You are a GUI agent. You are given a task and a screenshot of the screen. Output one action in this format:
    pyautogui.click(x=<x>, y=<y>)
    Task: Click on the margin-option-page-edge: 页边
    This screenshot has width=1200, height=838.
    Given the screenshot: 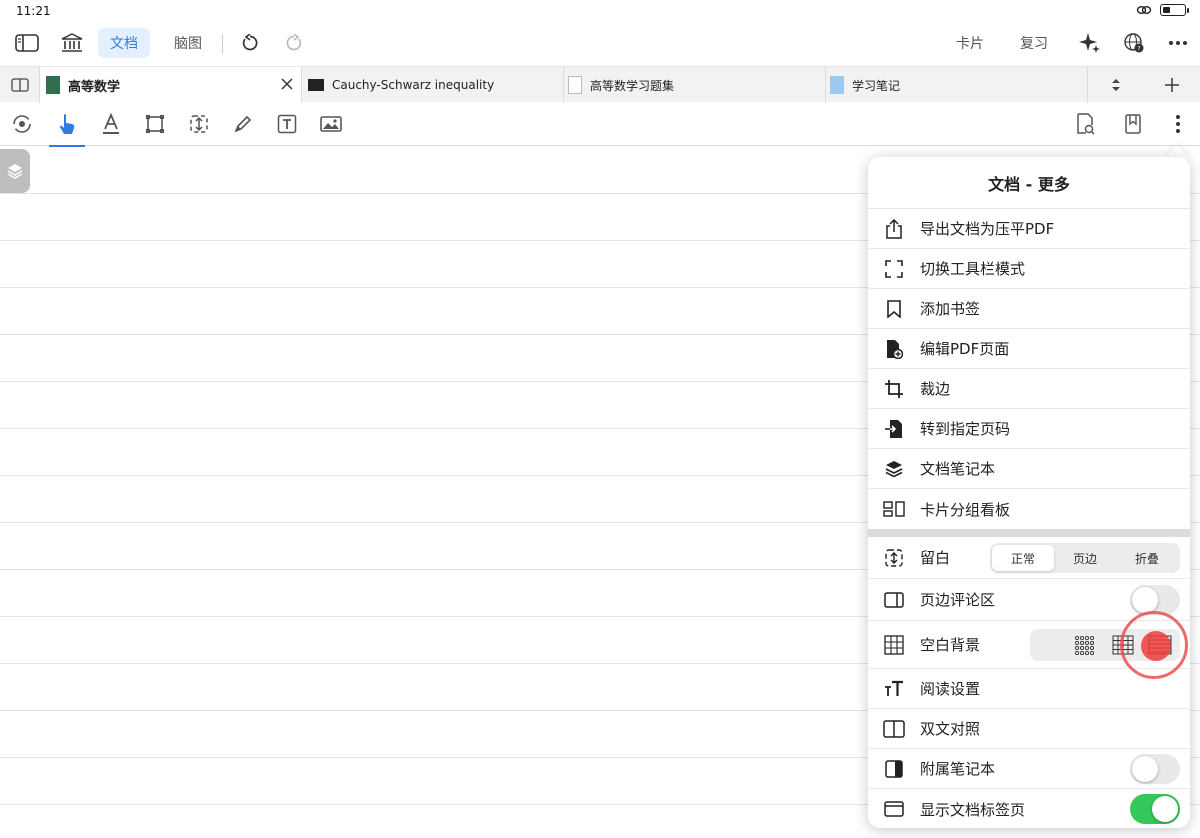 What is the action you would take?
    pyautogui.click(x=1085, y=558)
    